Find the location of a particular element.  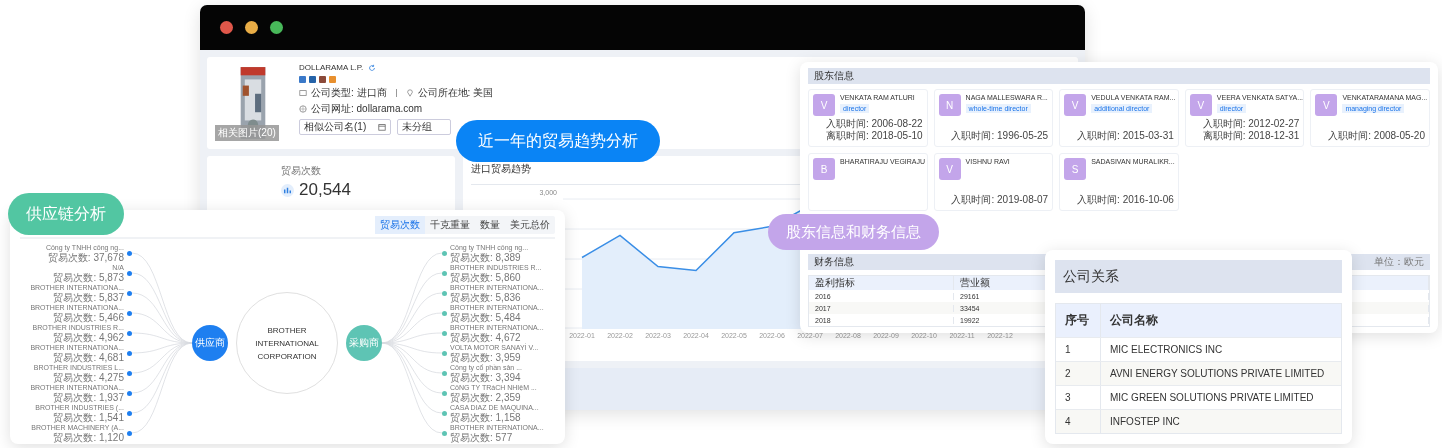

date-text: 离职时间: 2018-05-10 is located at coordinates (874, 136).